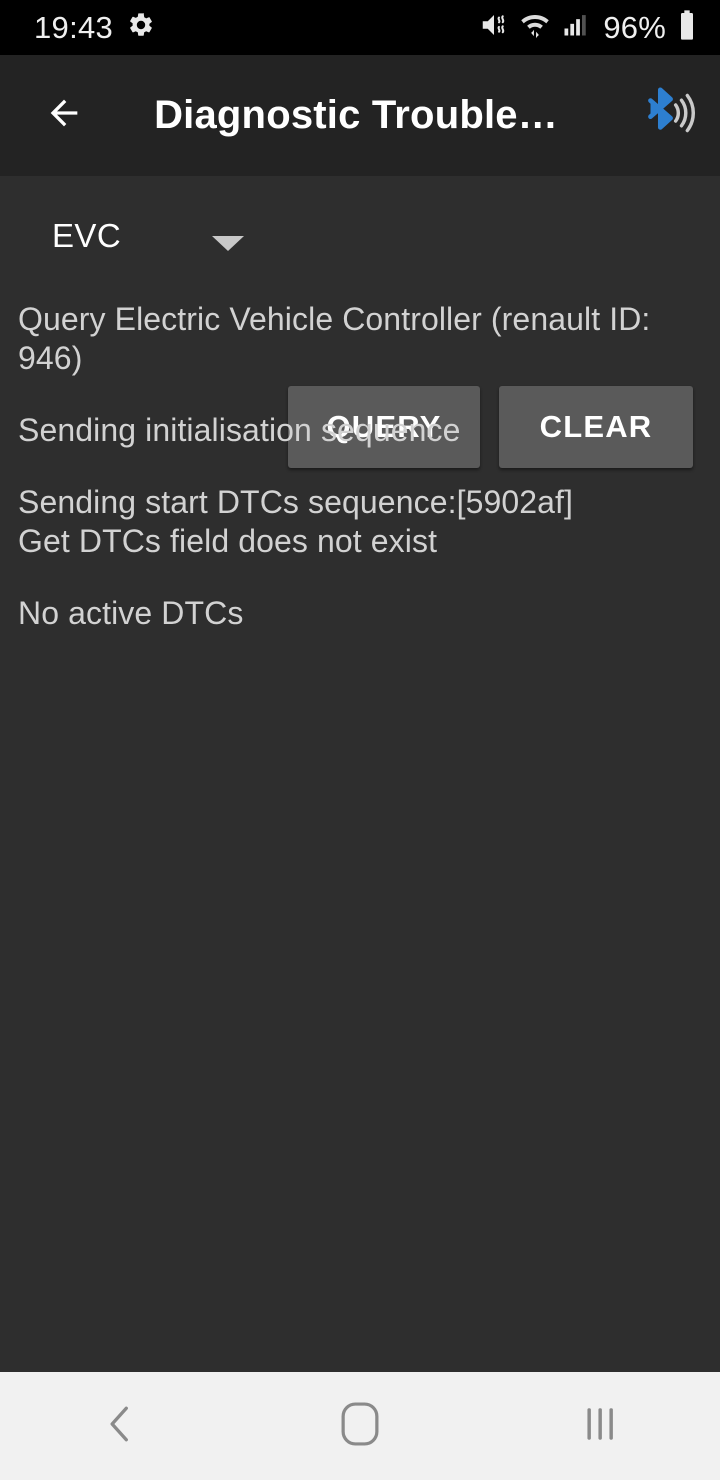 The width and height of the screenshot is (720, 1480). I want to click on status-bar-right: 96%, so click(588, 27).